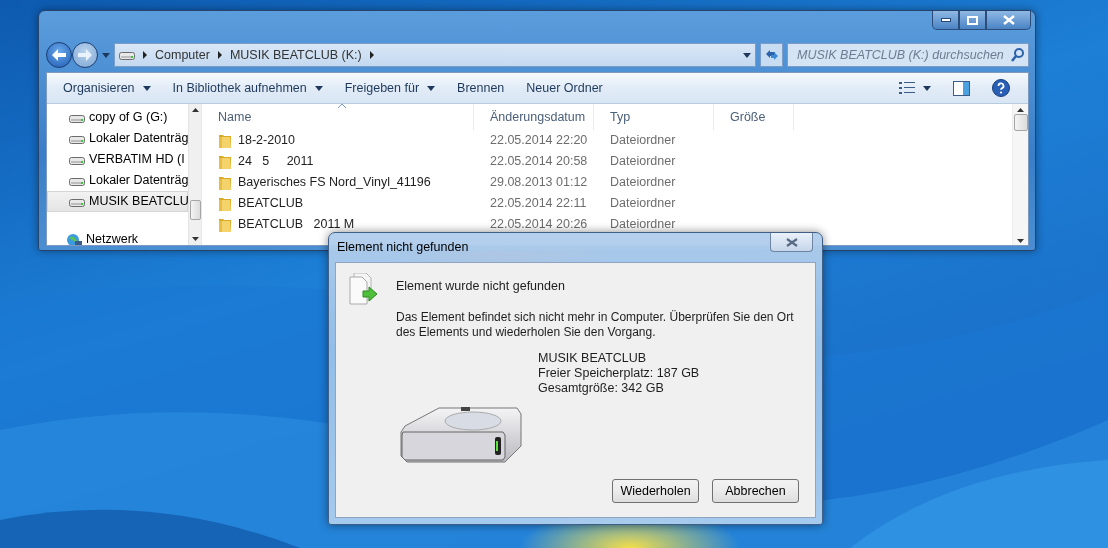  I want to click on maximize-button, so click(972, 20).